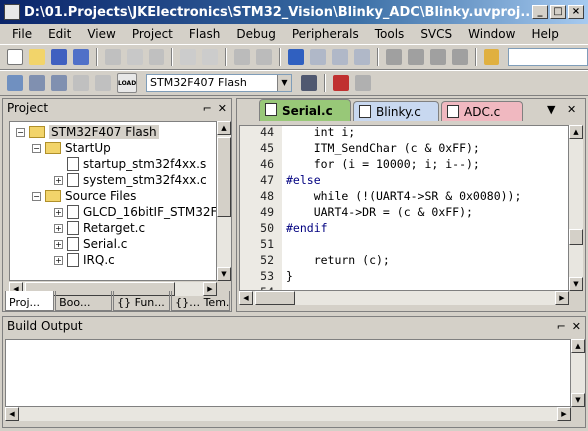  I want to click on tree-item: + Retarget.c, so click(99, 228).